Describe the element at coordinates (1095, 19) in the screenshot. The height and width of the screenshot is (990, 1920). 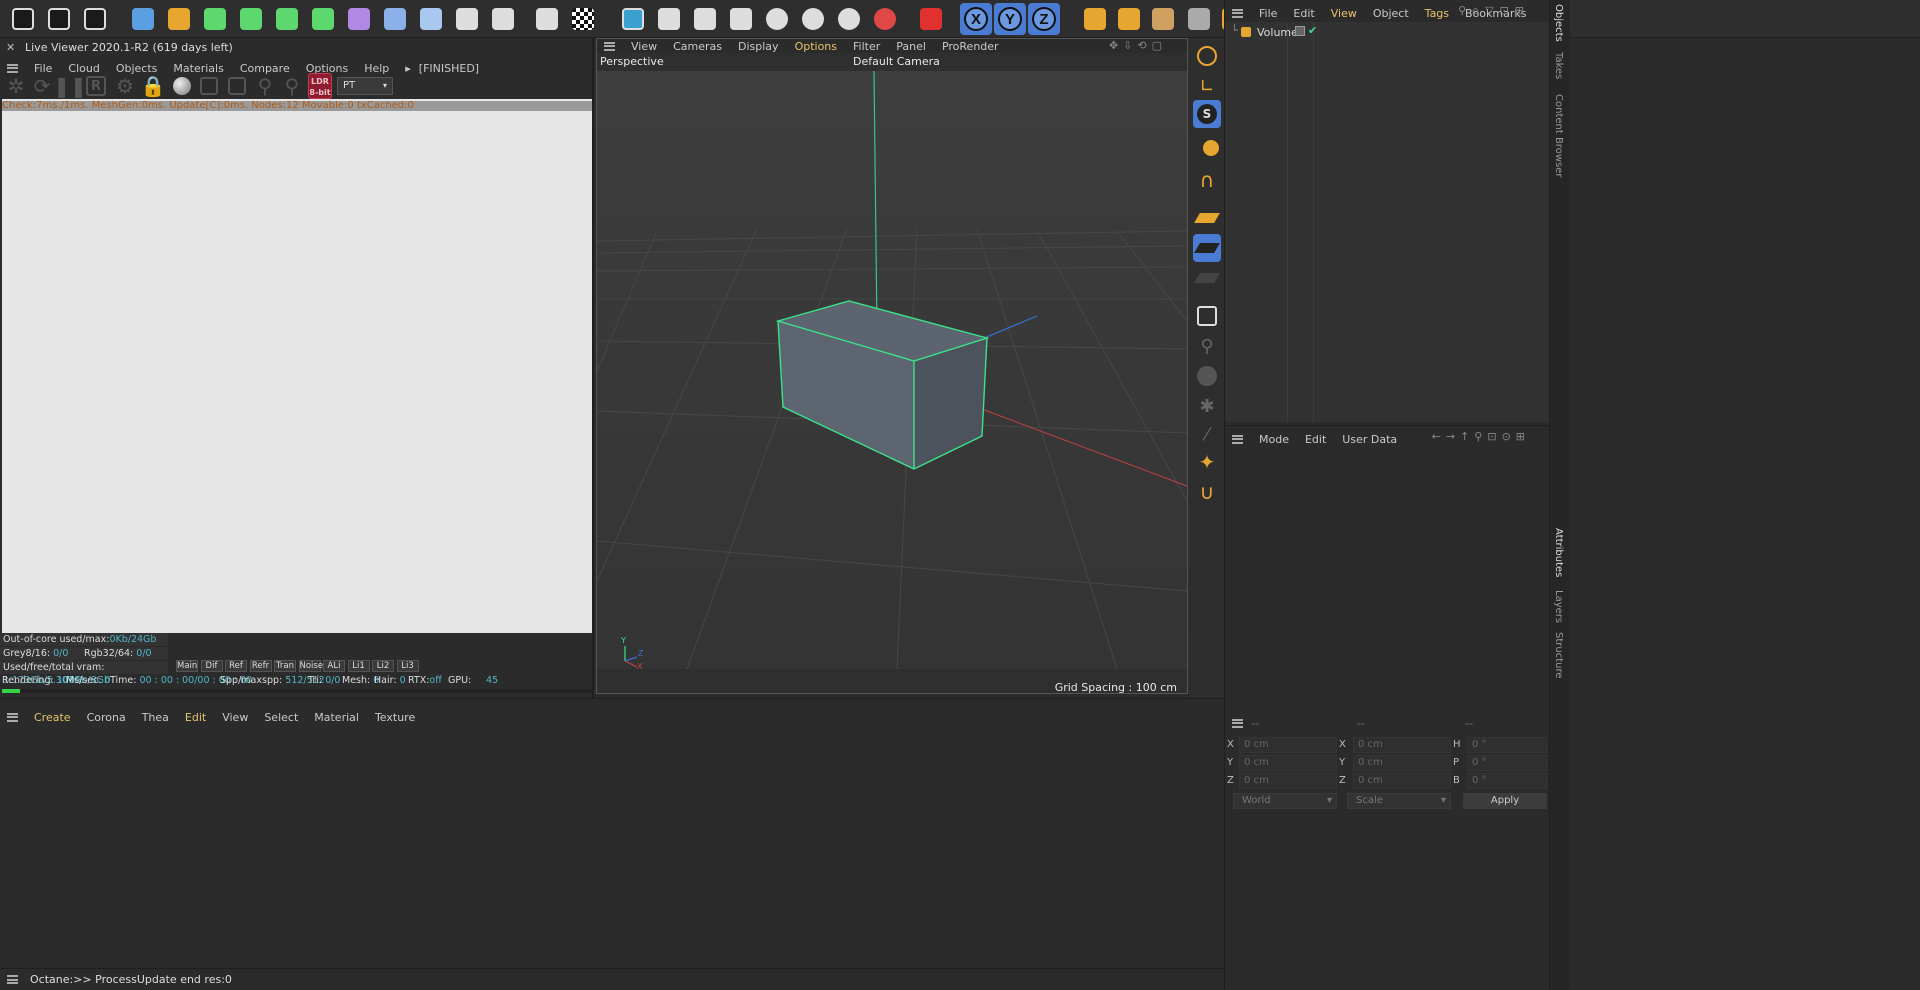
I see `cube-orange-icon` at that location.